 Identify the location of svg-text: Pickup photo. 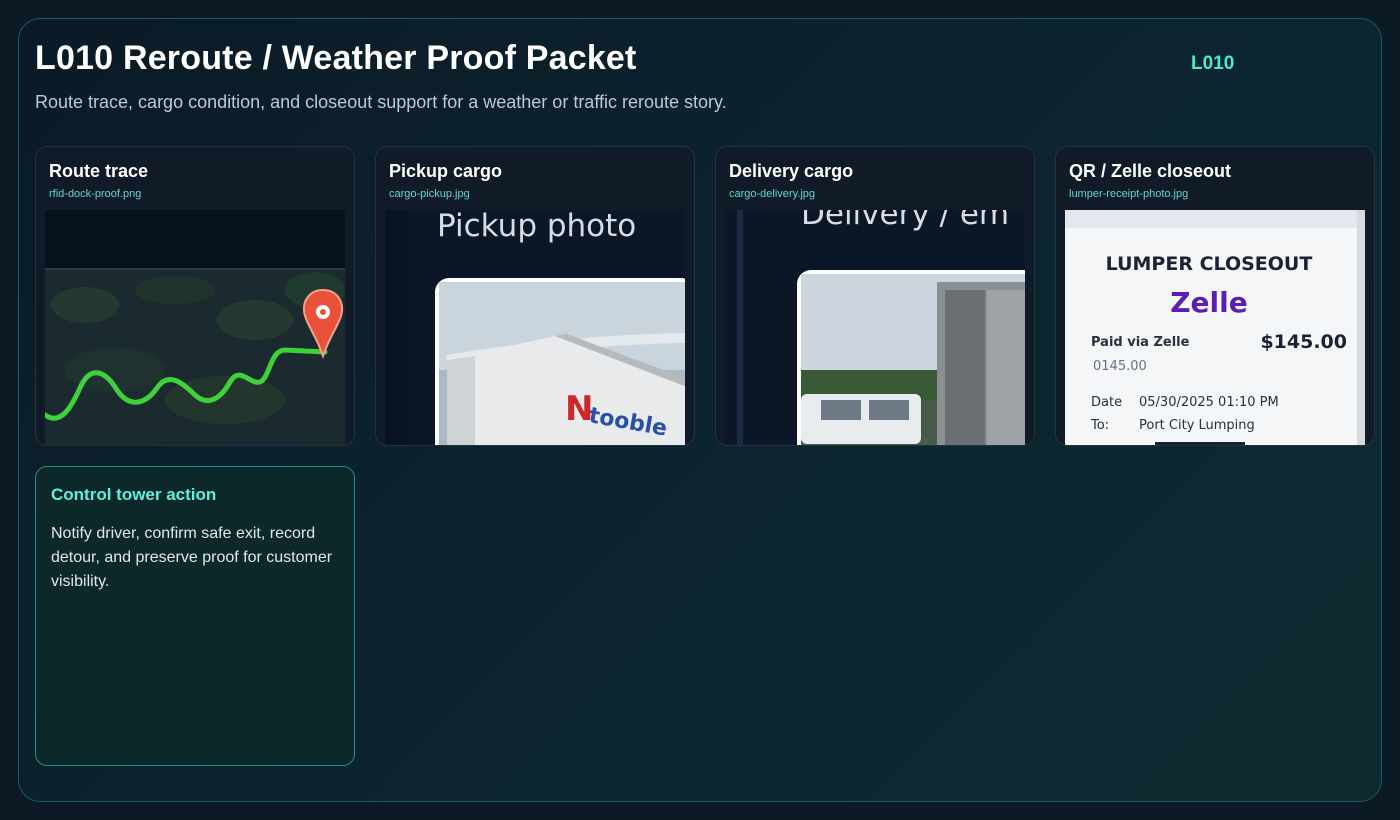
(536, 227).